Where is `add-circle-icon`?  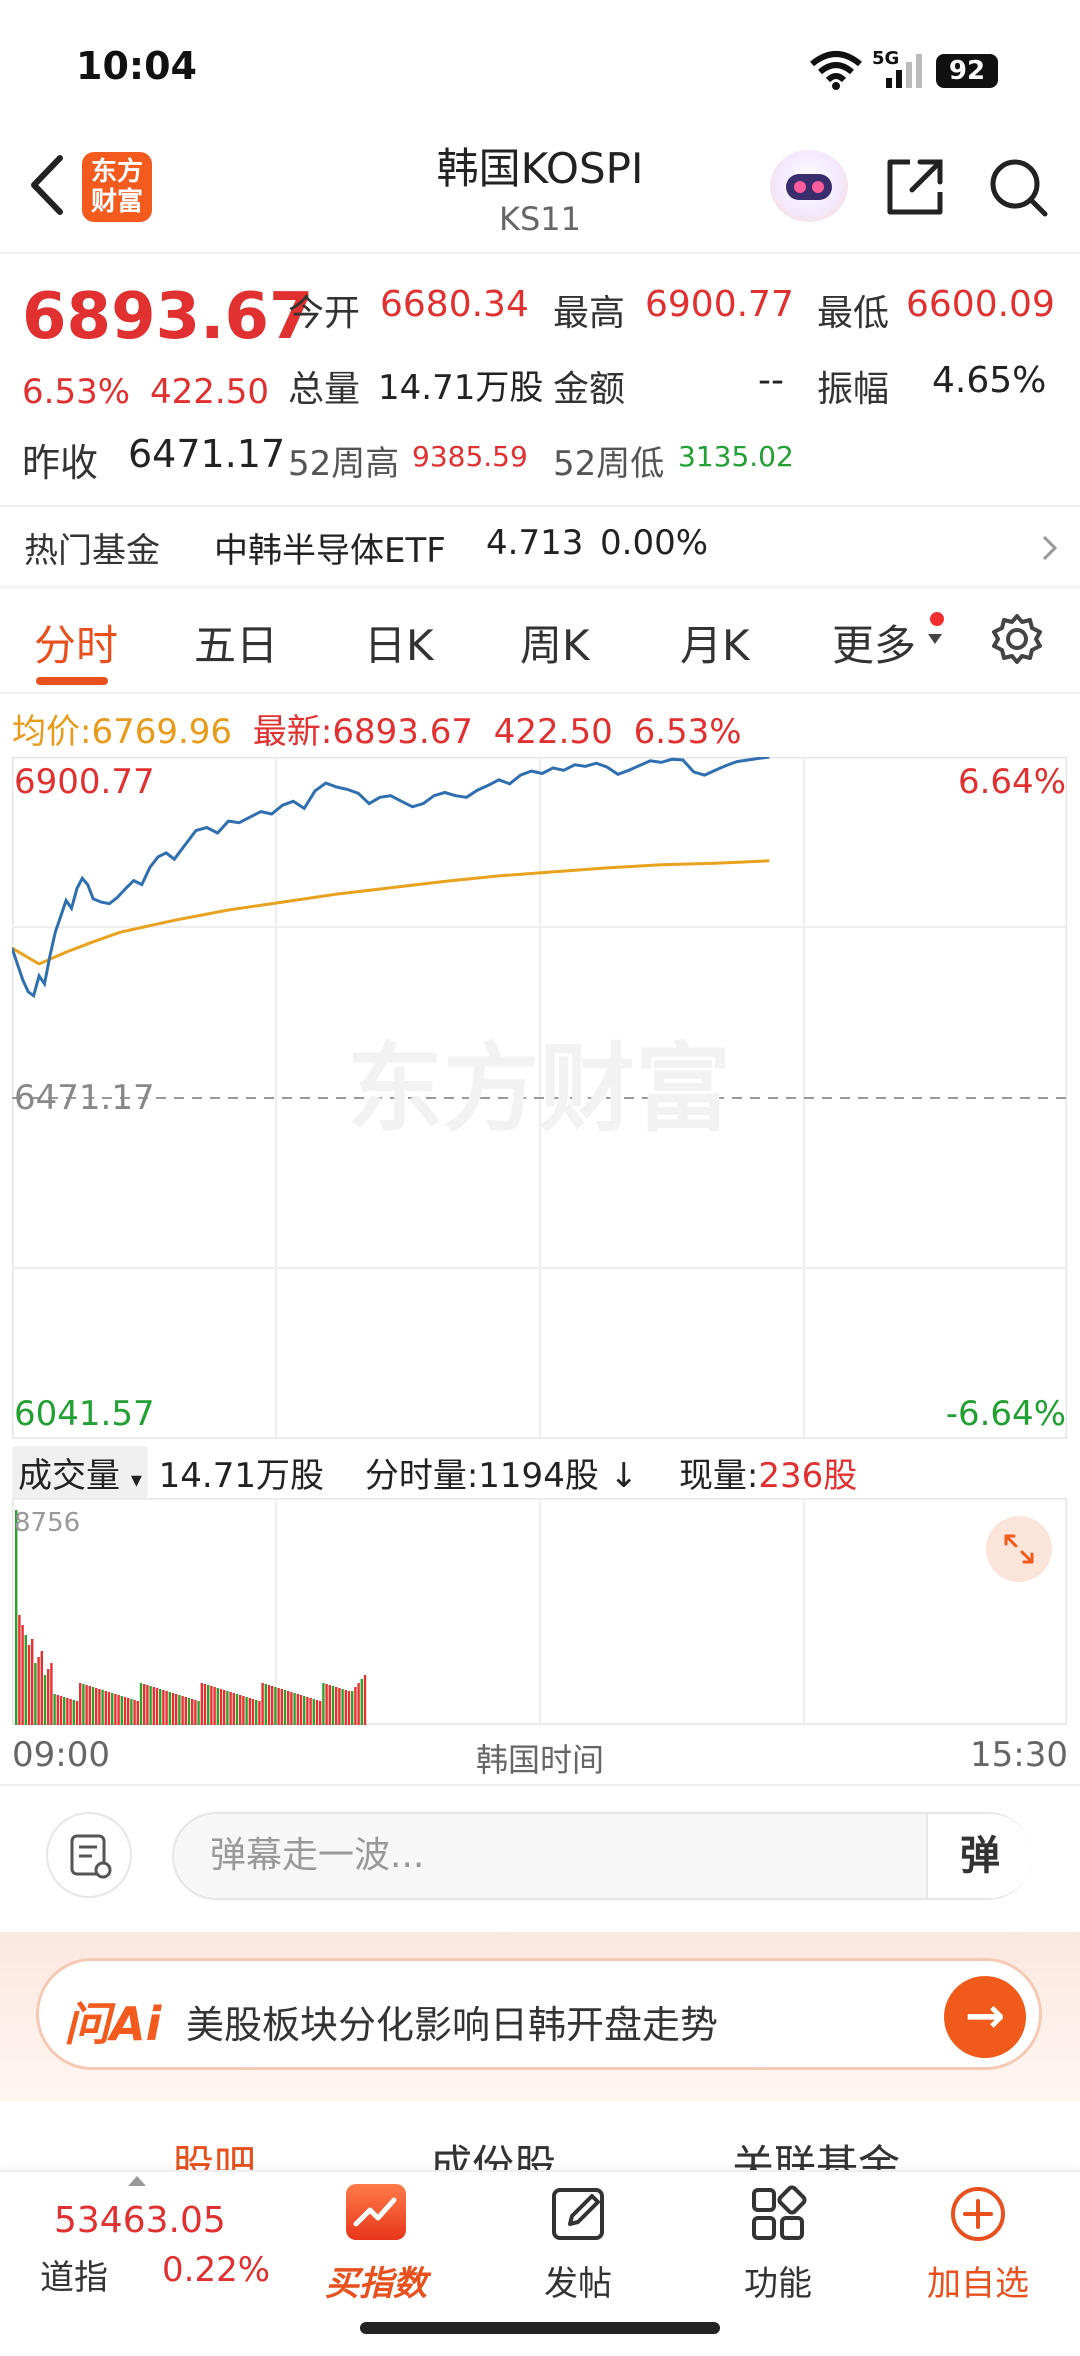 add-circle-icon is located at coordinates (978, 2214).